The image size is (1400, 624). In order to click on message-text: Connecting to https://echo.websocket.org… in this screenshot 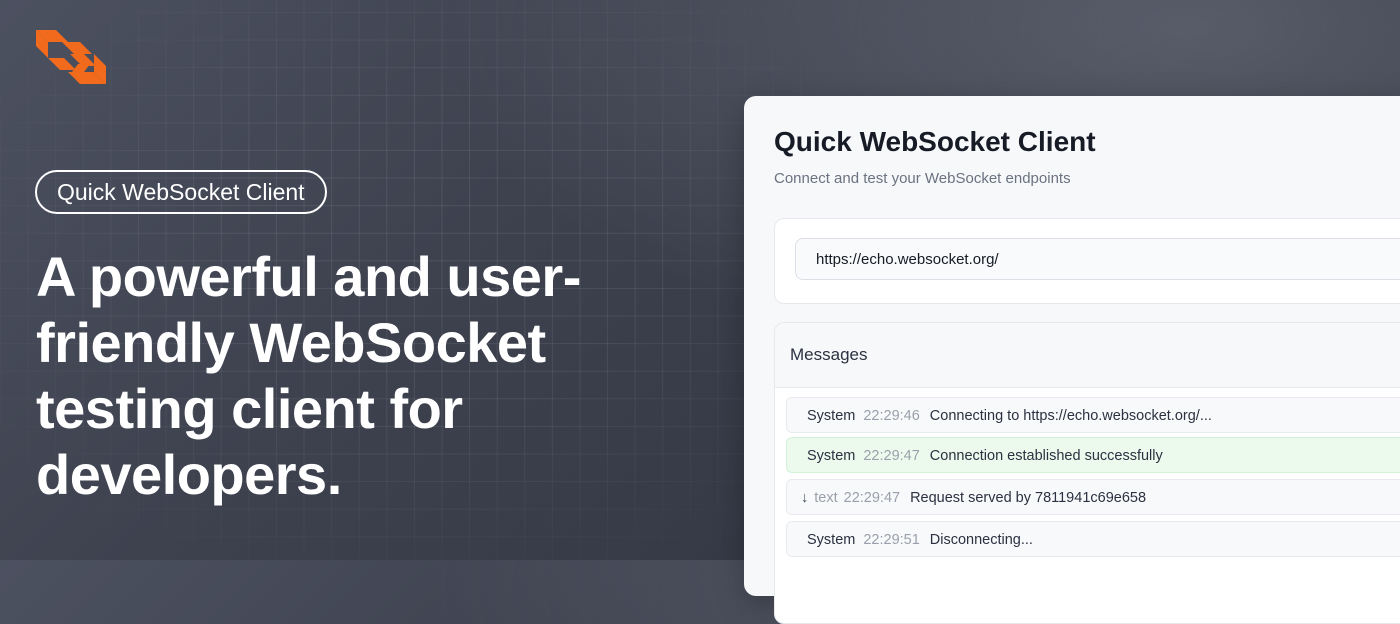, I will do `click(1070, 416)`.